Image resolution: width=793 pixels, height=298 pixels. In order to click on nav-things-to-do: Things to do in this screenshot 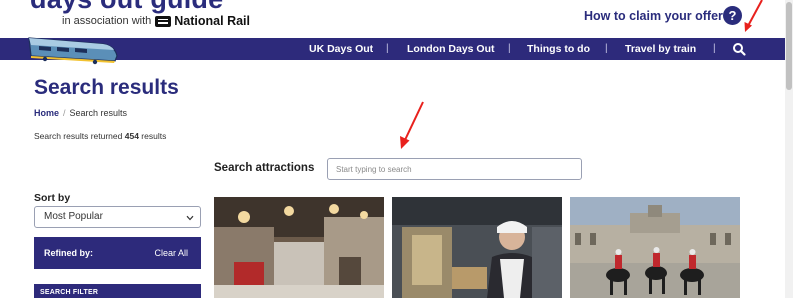, I will do `click(558, 49)`.